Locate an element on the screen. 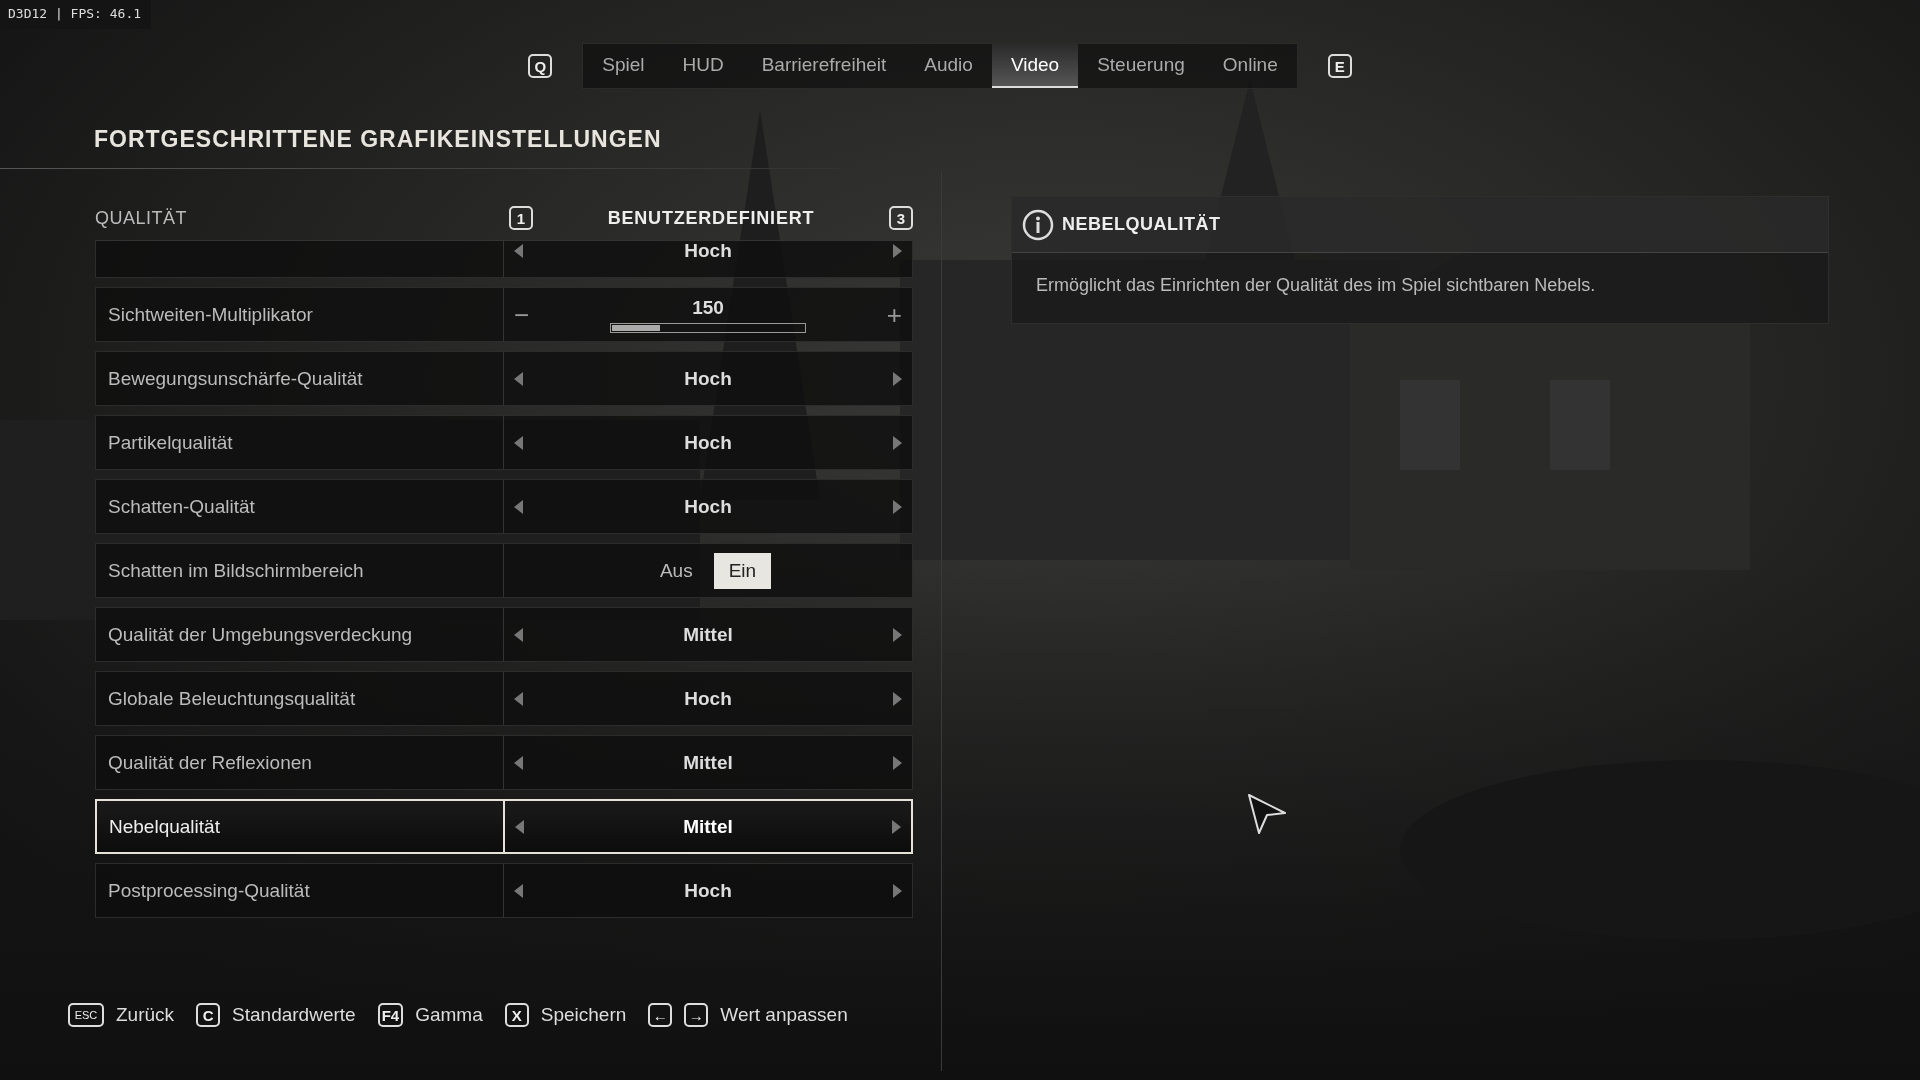 This screenshot has width=1920, height=1080. key-hint: 1 is located at coordinates (521, 218).